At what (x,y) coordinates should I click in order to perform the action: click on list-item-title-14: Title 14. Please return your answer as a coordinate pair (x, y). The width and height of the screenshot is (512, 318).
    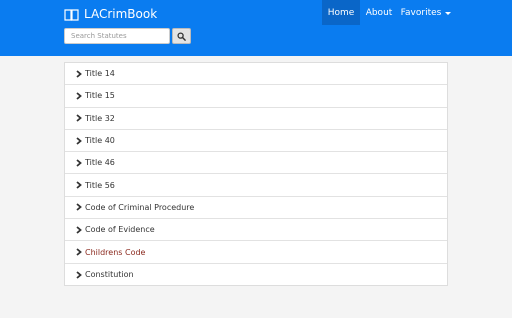
    Looking at the image, I should click on (256, 74).